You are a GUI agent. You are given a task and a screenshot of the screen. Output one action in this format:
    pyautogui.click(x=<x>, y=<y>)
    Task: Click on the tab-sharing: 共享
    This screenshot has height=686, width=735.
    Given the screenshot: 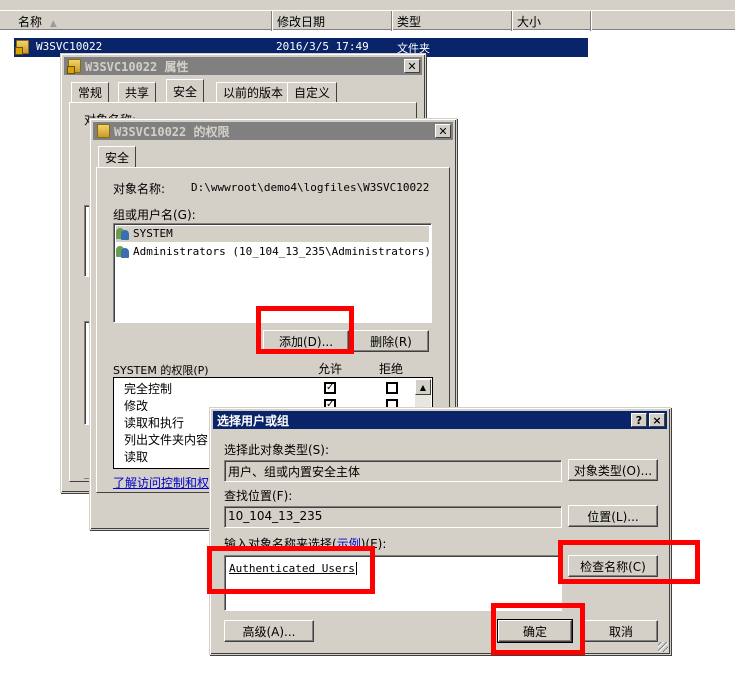 What is the action you would take?
    pyautogui.click(x=137, y=92)
    